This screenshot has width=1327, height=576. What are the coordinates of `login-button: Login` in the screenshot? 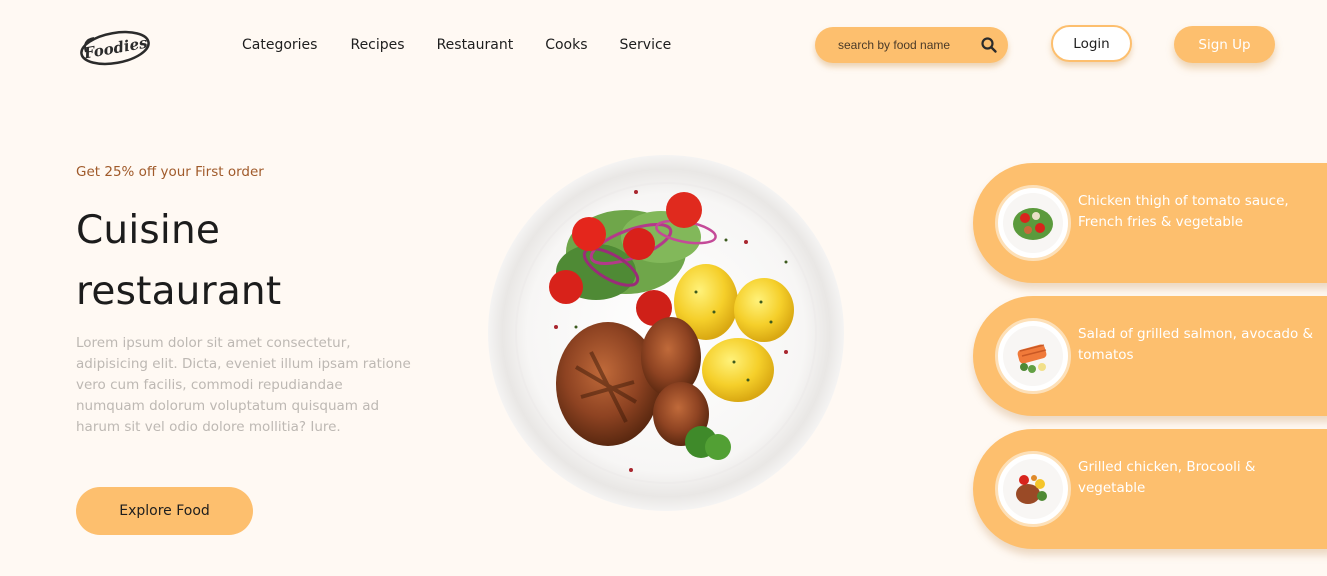 It's located at (1091, 43).